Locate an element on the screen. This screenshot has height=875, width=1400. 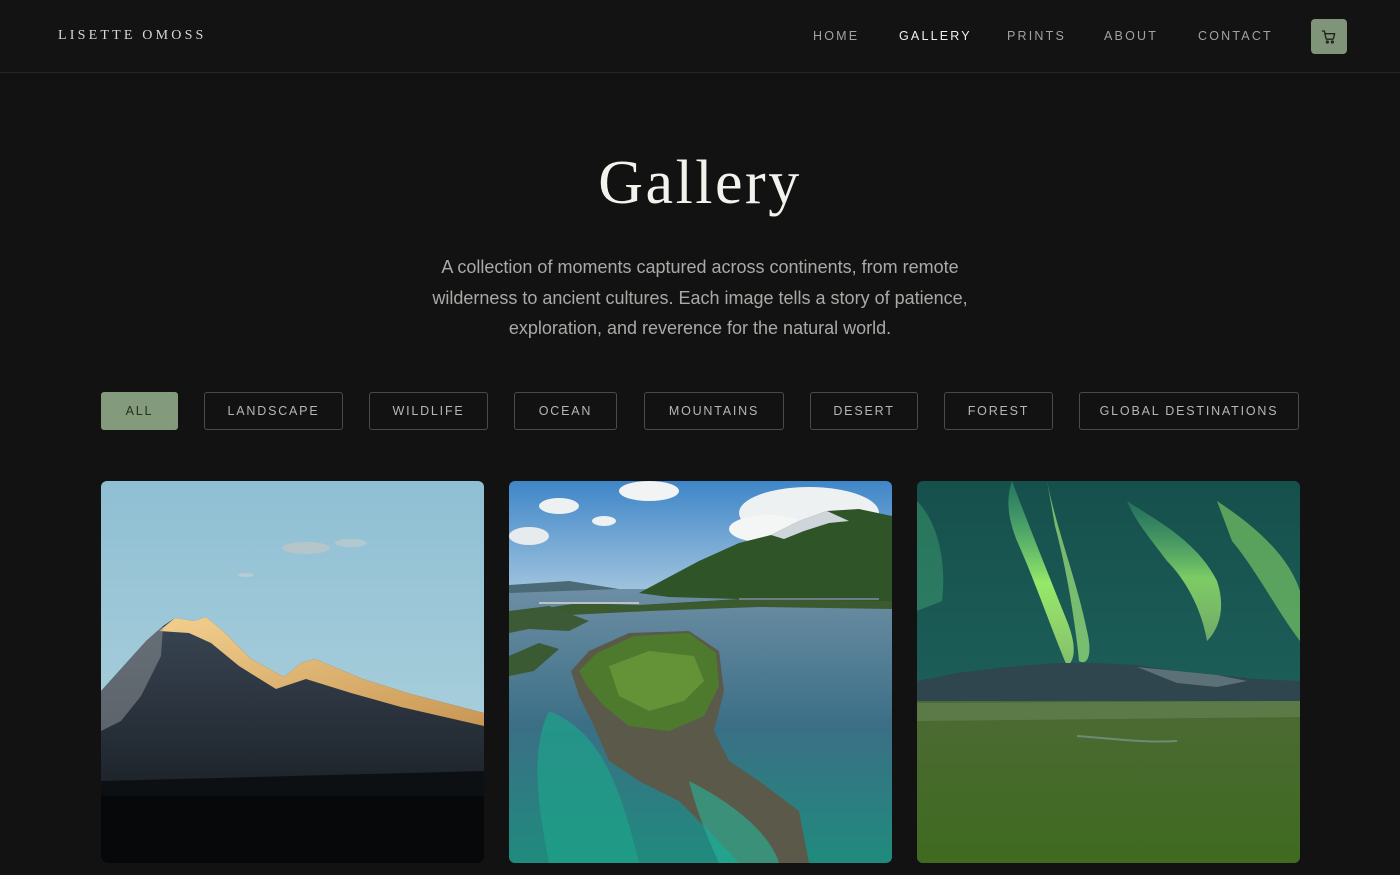
nav-prints: PRINTS is located at coordinates (1036, 36).